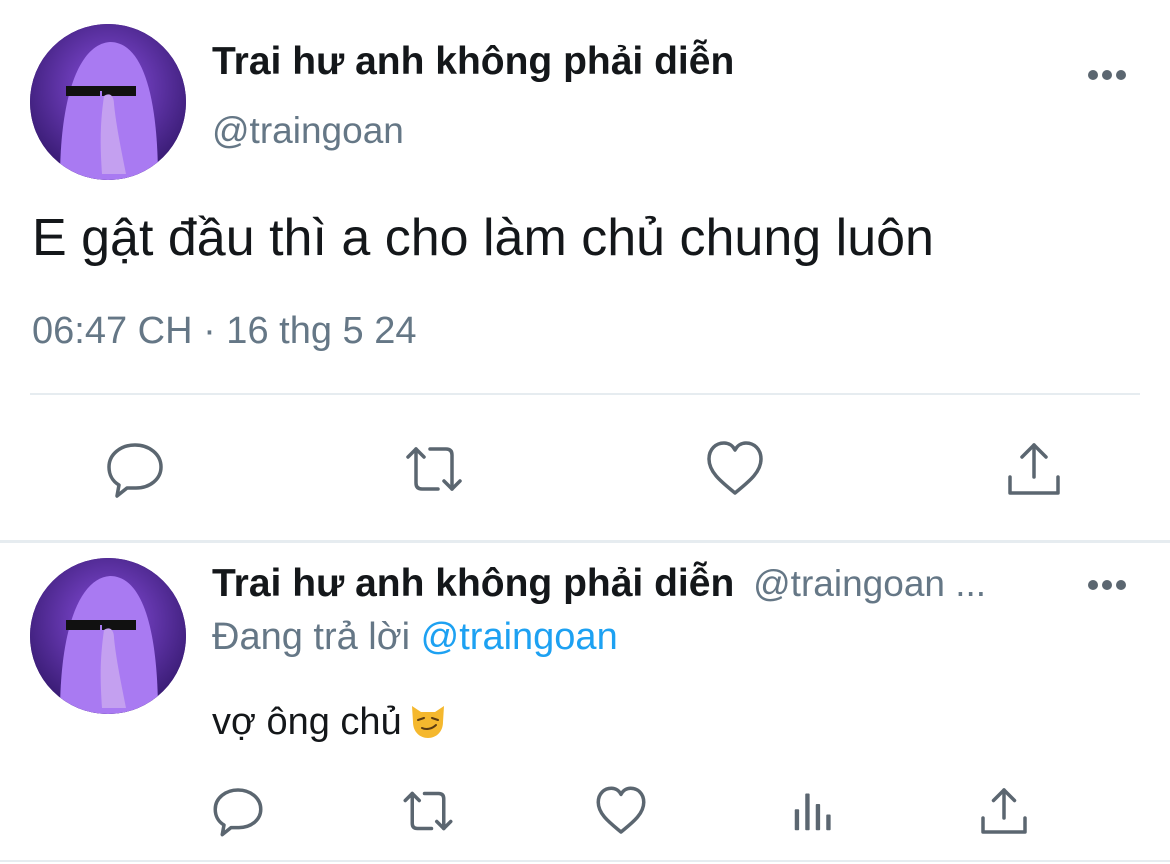  What do you see at coordinates (585, 861) in the screenshot?
I see `bottom-divider` at bounding box center [585, 861].